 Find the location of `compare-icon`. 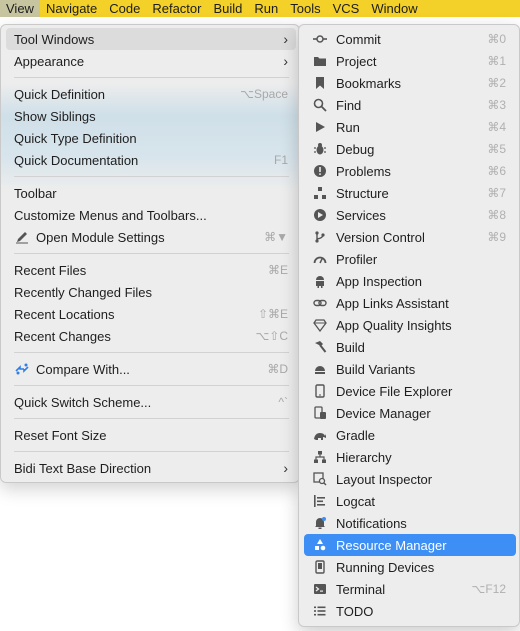

compare-icon is located at coordinates (22, 369).